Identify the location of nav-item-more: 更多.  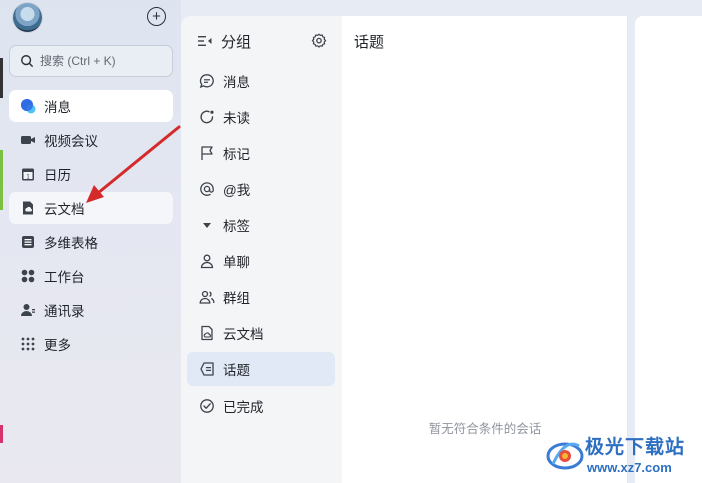
(91, 344).